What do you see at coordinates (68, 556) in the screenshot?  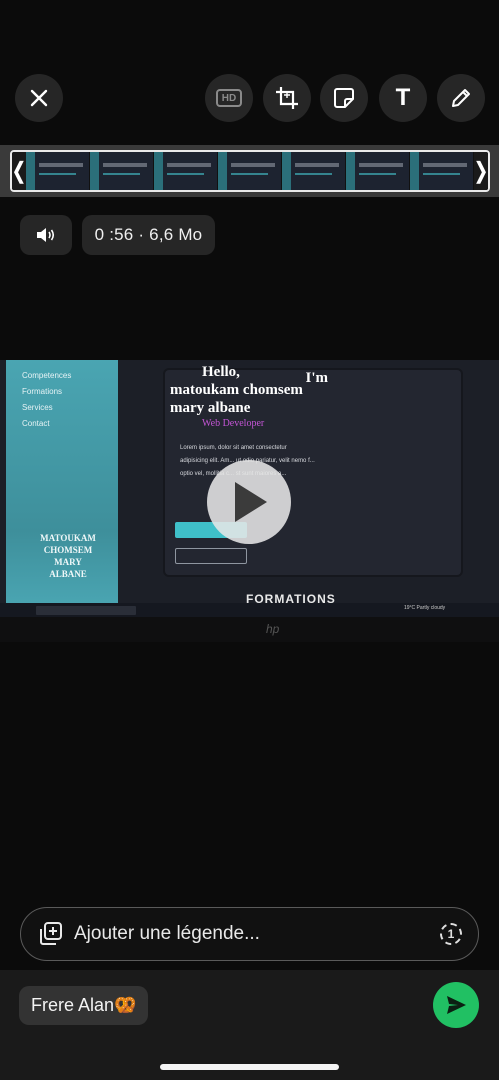 I see `site-owner-name: MATOUKAM CHOMSEM MARY ALBANE` at bounding box center [68, 556].